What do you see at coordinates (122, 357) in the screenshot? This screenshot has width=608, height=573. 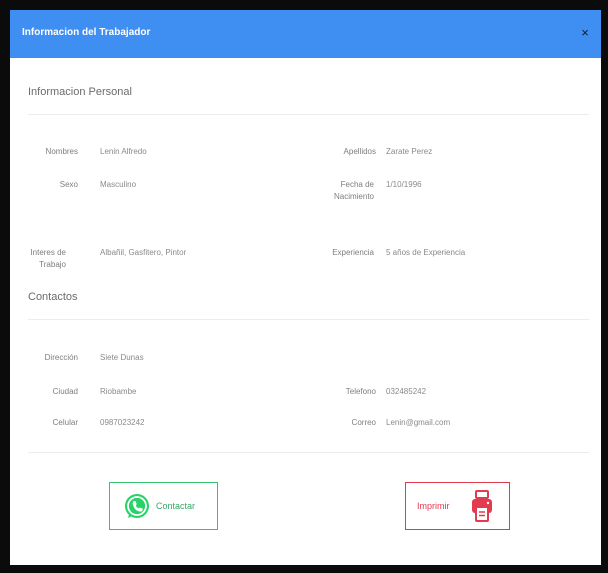 I see `direccion-value: Siete Dunas` at bounding box center [122, 357].